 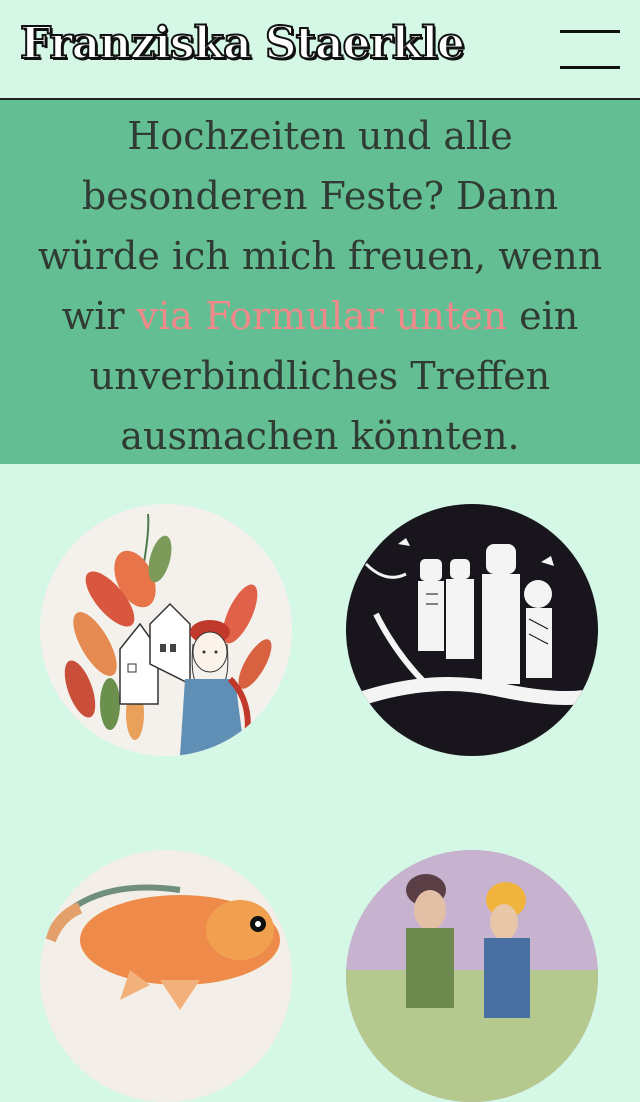 I want to click on gallery-image-people-on-branch, so click(x=472, y=630).